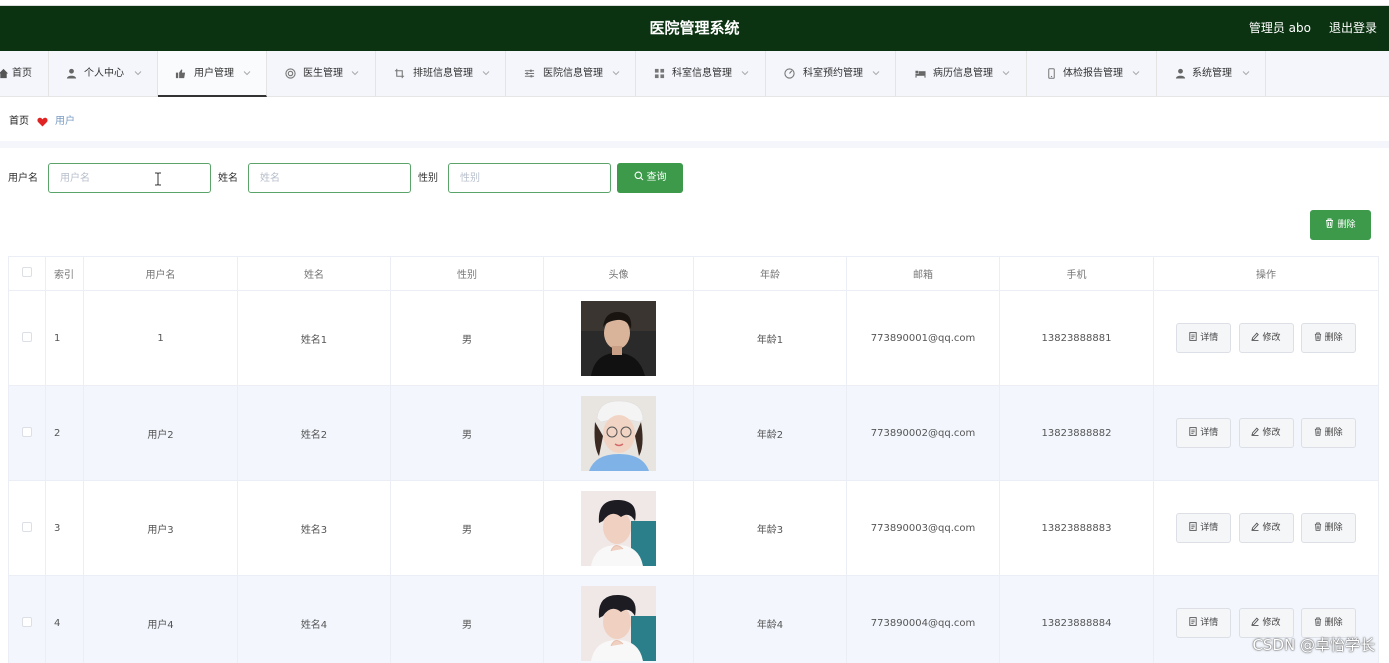  Describe the element at coordinates (571, 74) in the screenshot. I see `nav-item-hospital-info-management: 医院信息管理` at that location.